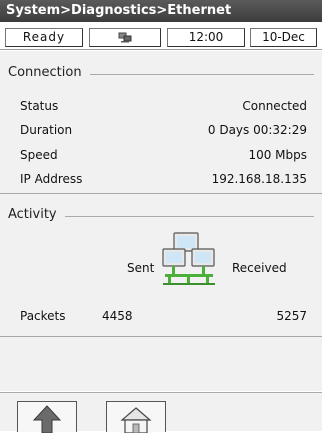 The height and width of the screenshot is (437, 322). I want to click on activity-section-label: Activity, so click(36, 214).